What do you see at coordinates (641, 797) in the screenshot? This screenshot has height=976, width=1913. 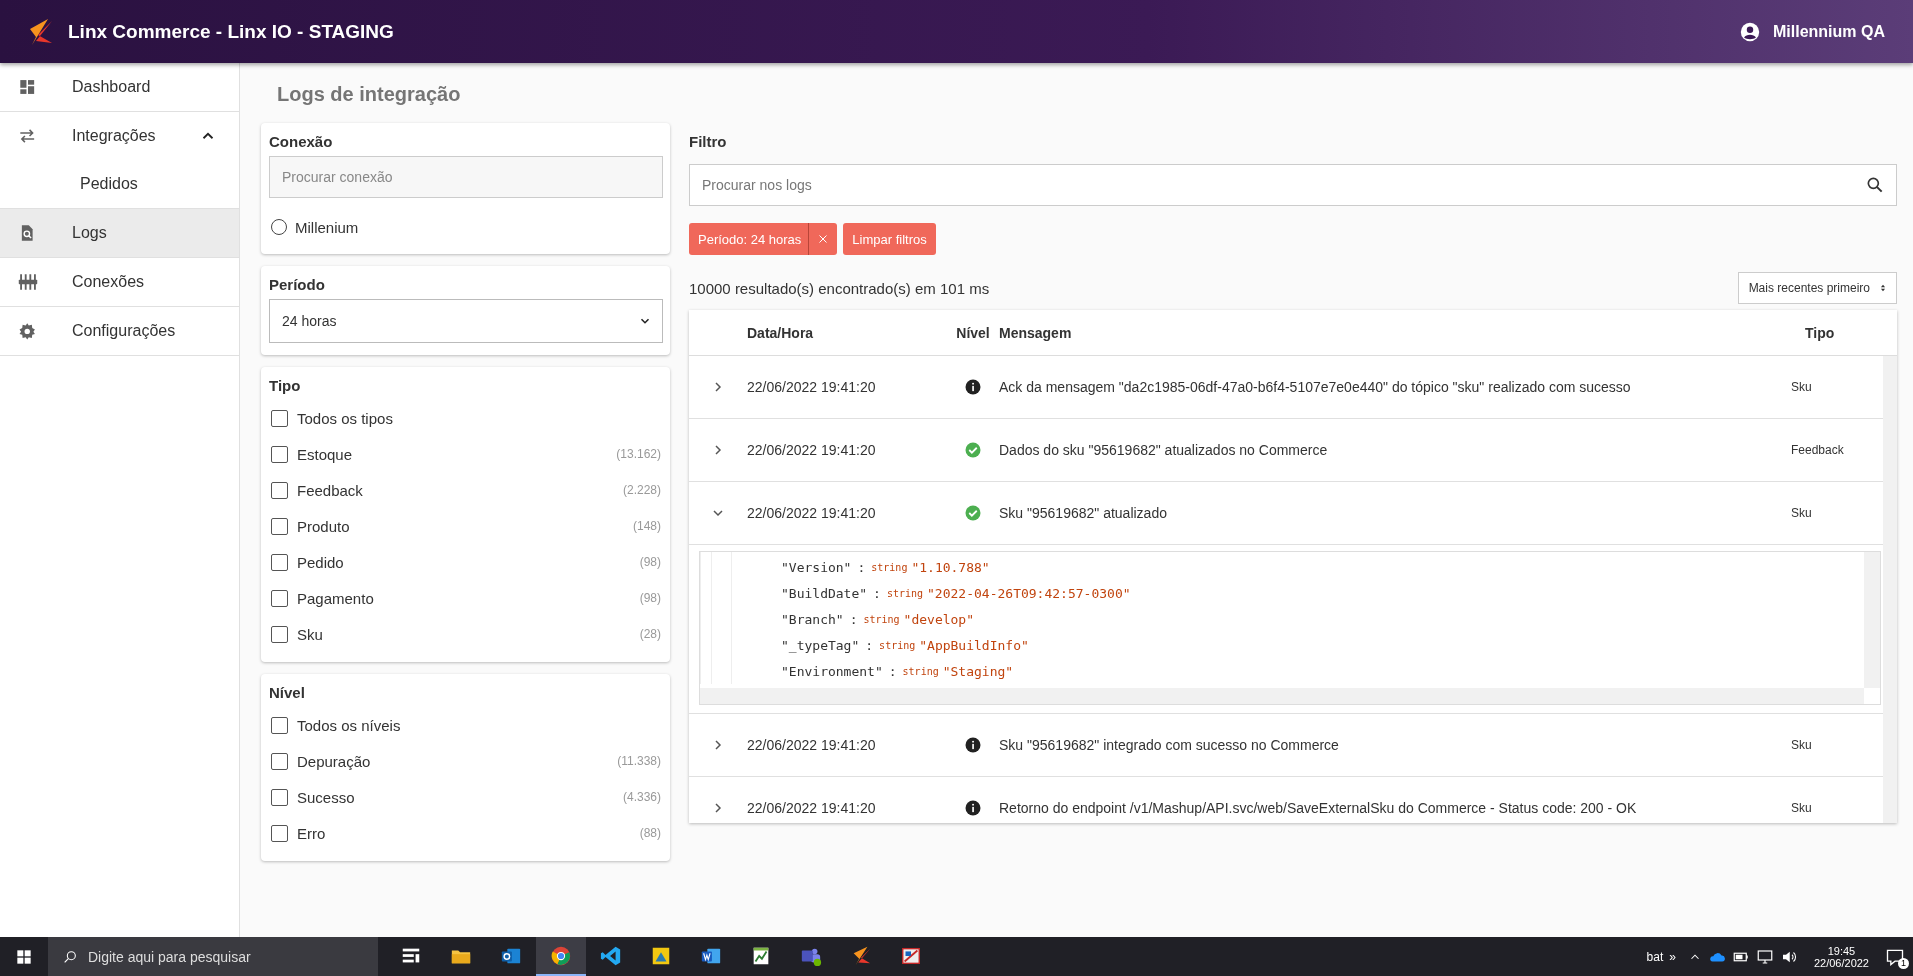 I see `option-count: (4.336)` at bounding box center [641, 797].